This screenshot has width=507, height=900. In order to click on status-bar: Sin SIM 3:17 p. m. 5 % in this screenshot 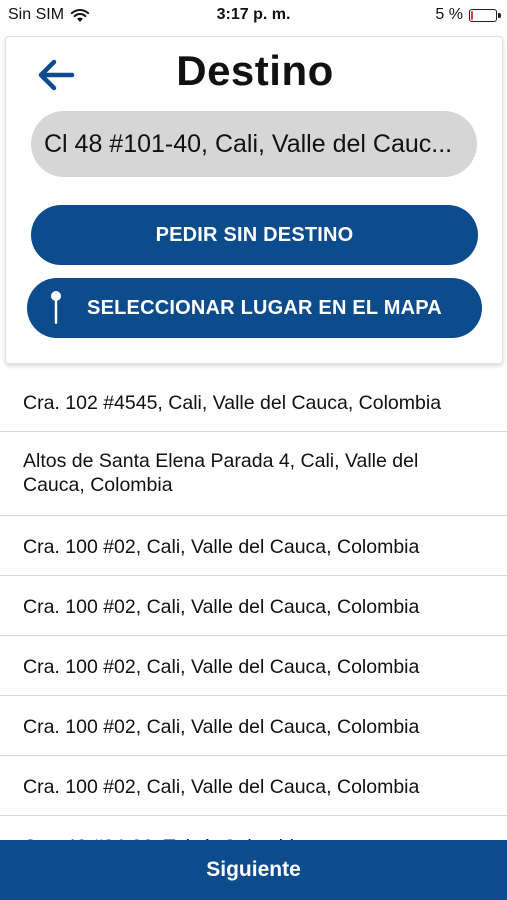, I will do `click(253, 15)`.